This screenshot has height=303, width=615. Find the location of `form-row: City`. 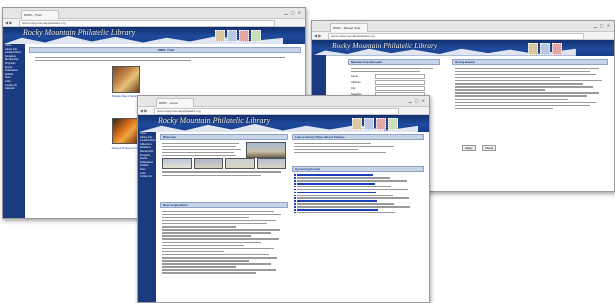

form-row: City is located at coordinates (394, 88).